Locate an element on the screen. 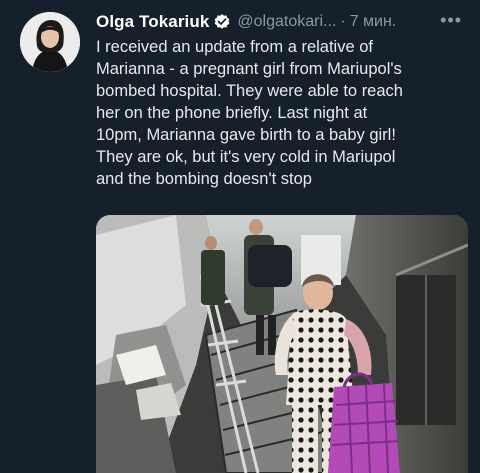  author-name: Olga Tokariuk is located at coordinates (152, 22).